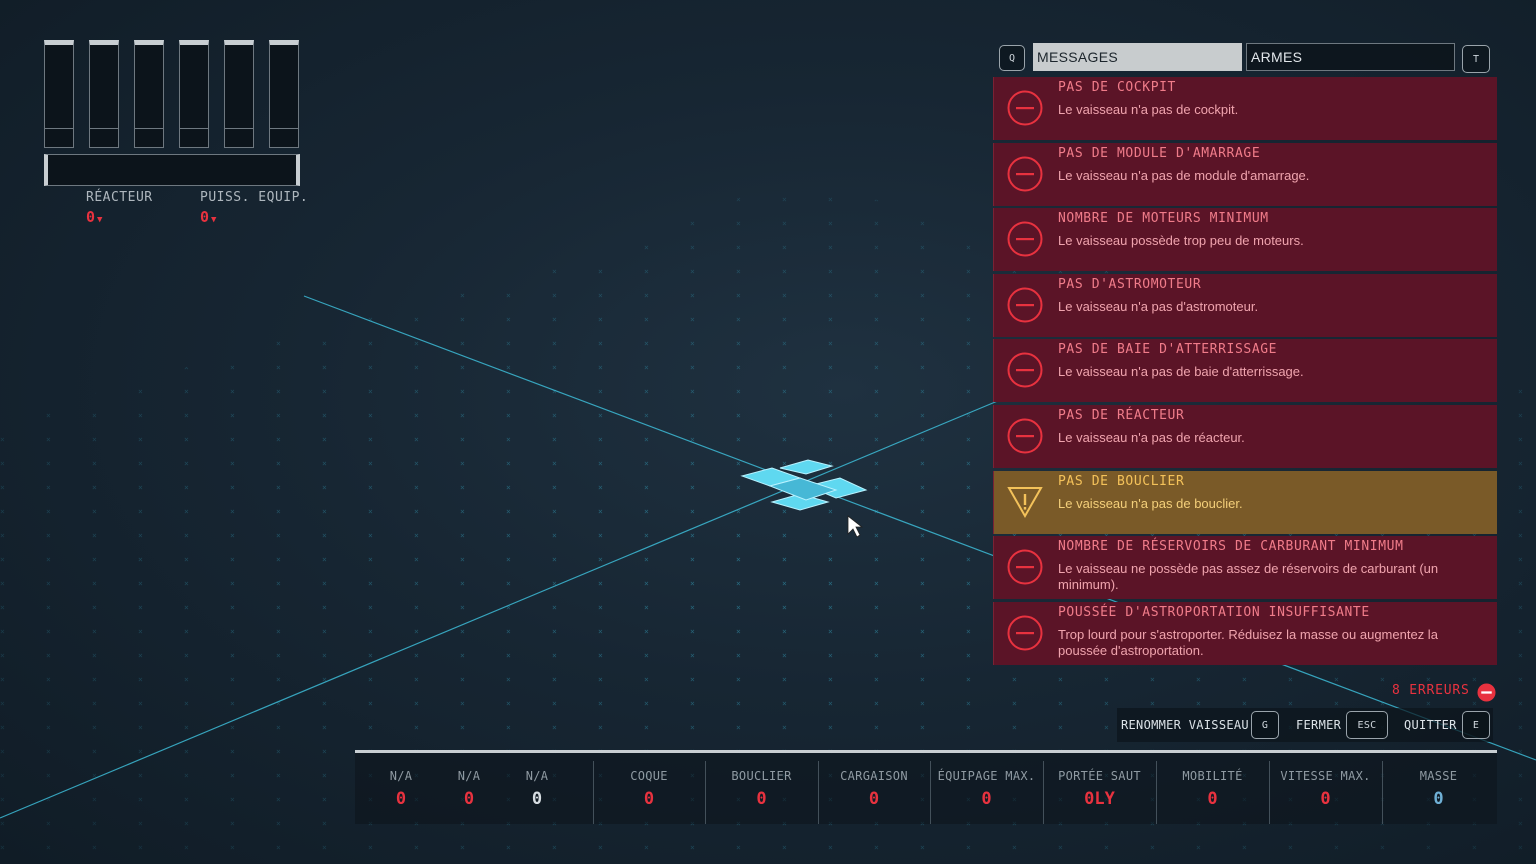  Describe the element at coordinates (1367, 725) in the screenshot. I see `close-key-badge: ESC` at that location.